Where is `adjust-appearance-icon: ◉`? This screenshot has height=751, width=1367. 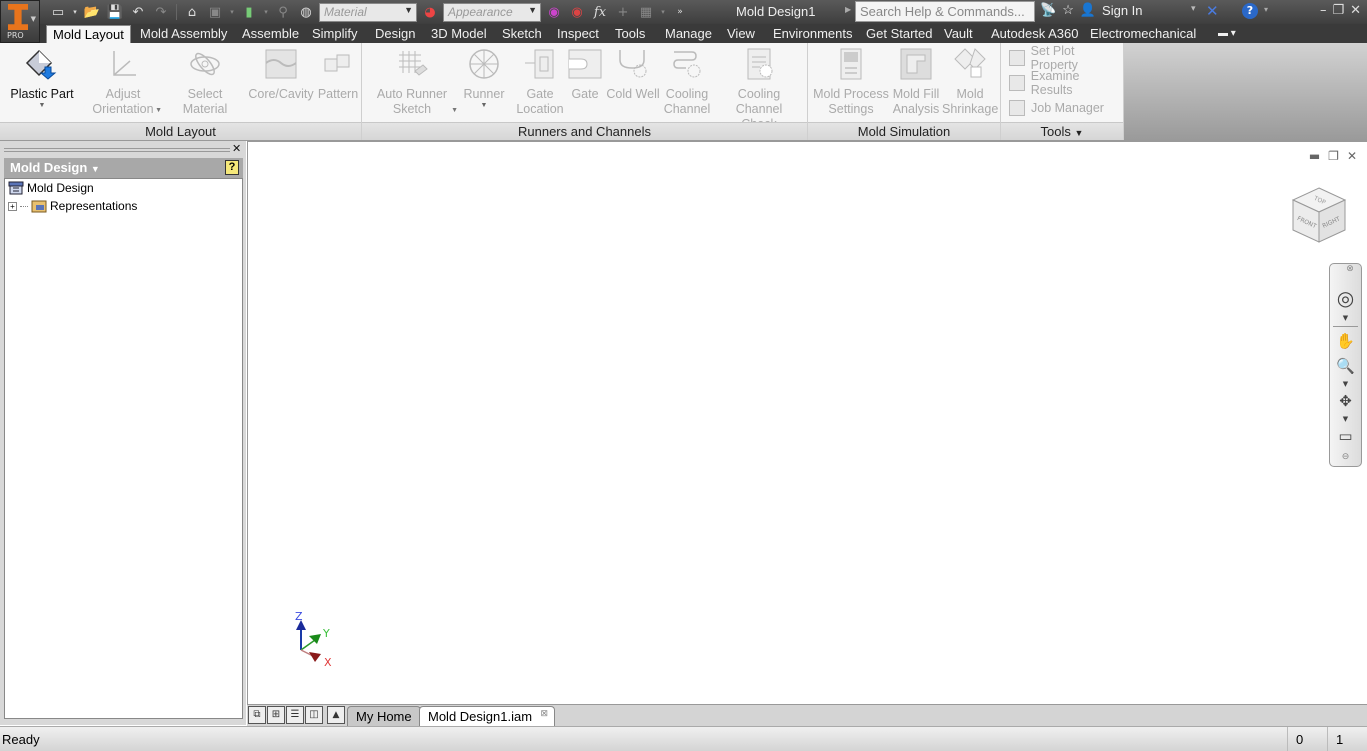 adjust-appearance-icon: ◉ is located at coordinates (554, 12).